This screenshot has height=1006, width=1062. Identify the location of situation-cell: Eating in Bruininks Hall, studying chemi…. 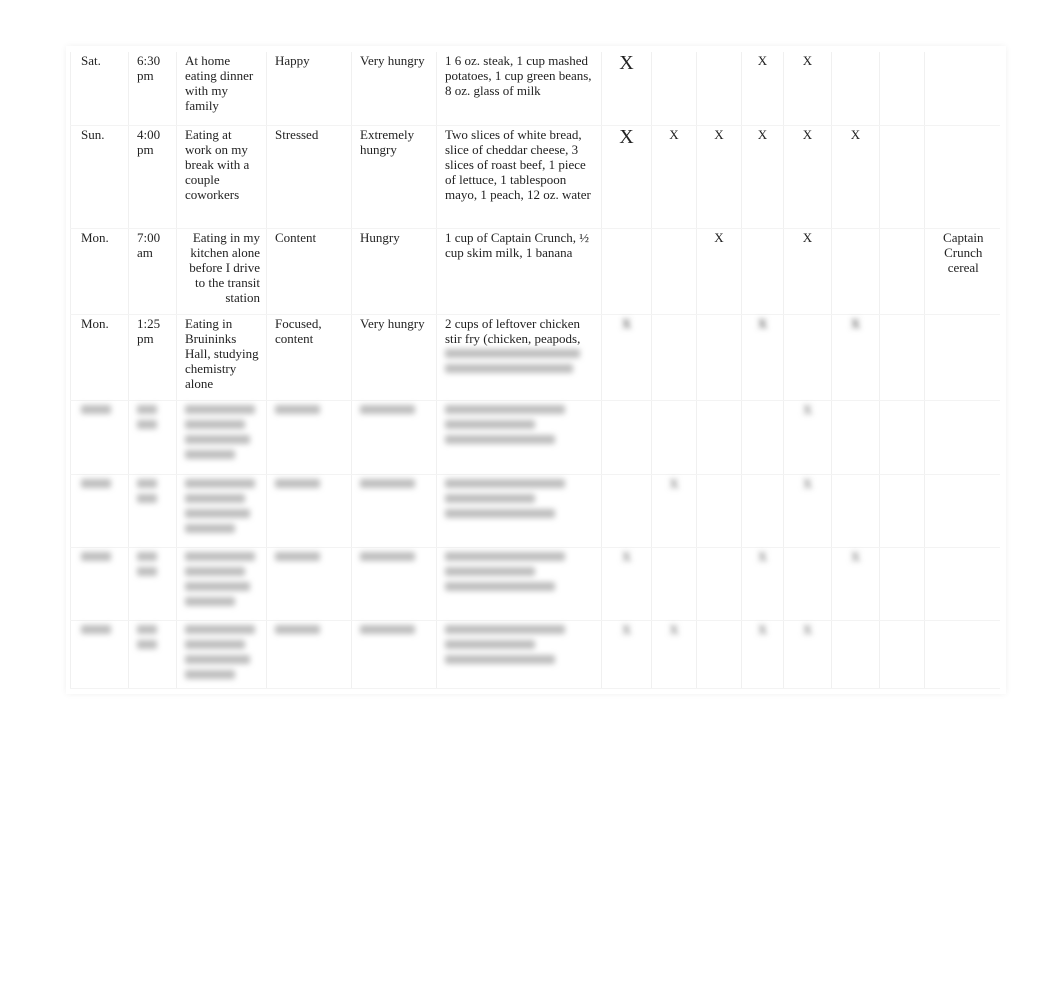
(221, 357).